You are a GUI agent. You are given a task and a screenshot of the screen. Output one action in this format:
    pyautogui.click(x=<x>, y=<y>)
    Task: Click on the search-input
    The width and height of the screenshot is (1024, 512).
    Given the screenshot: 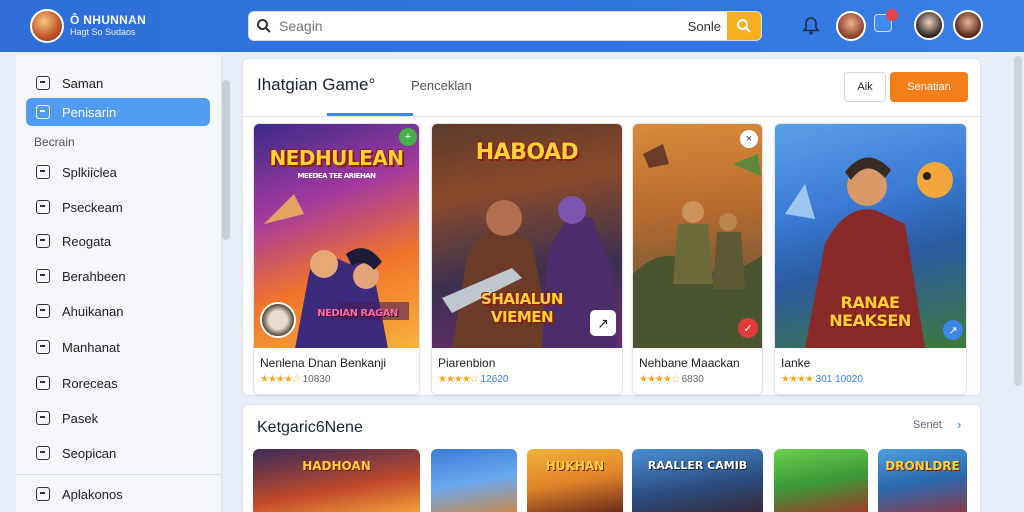 What is the action you would take?
    pyautogui.click(x=483, y=26)
    